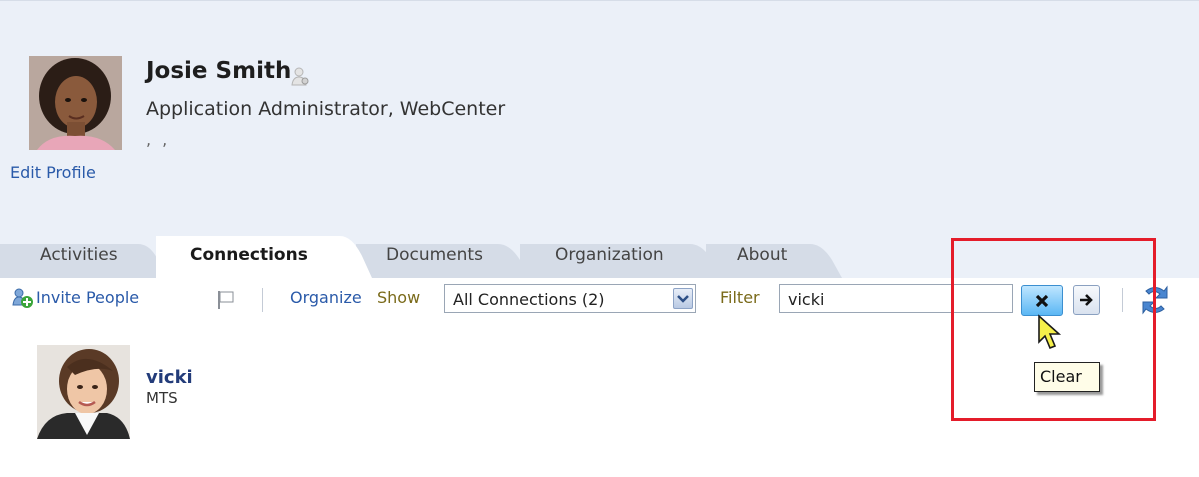 Image resolution: width=1199 pixels, height=477 pixels. Describe the element at coordinates (79, 257) in the screenshot. I see `tab-activities: Activities` at that location.